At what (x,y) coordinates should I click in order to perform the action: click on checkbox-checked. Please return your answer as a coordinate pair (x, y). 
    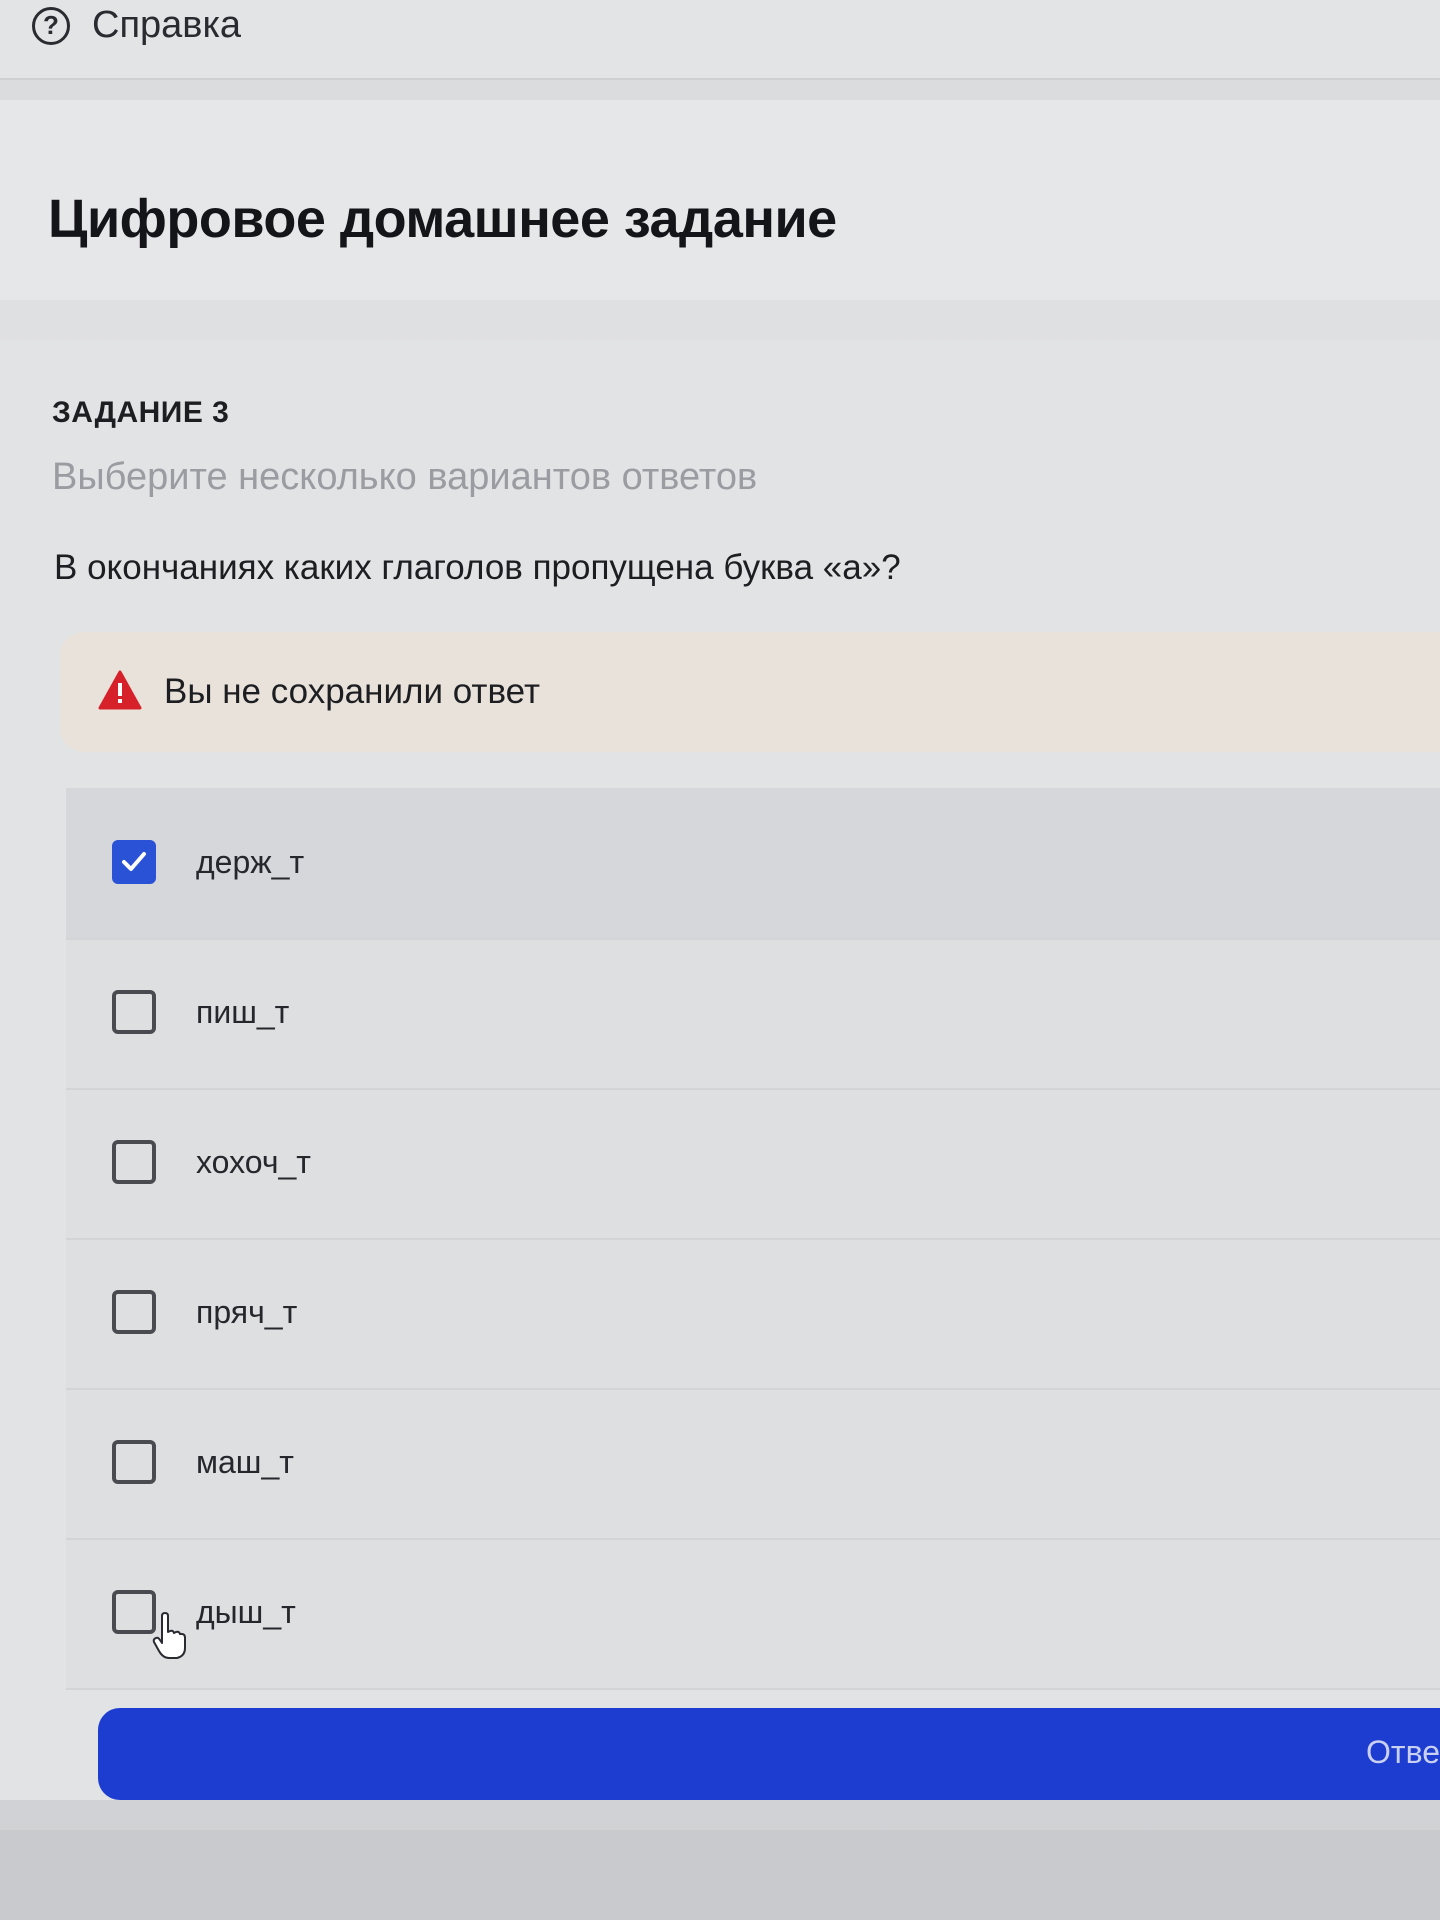
    Looking at the image, I should click on (134, 862).